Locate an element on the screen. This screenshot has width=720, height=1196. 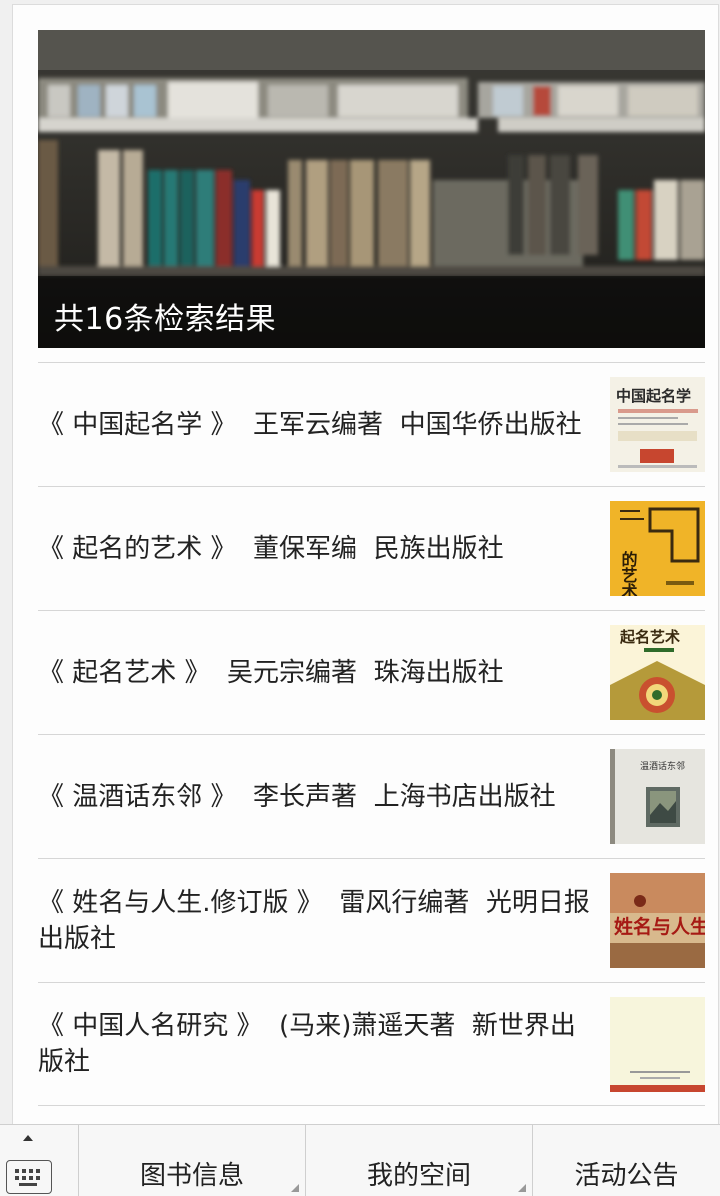
book-cover-qiming-de-yishu-icon: 的艺术 is located at coordinates (657, 548).